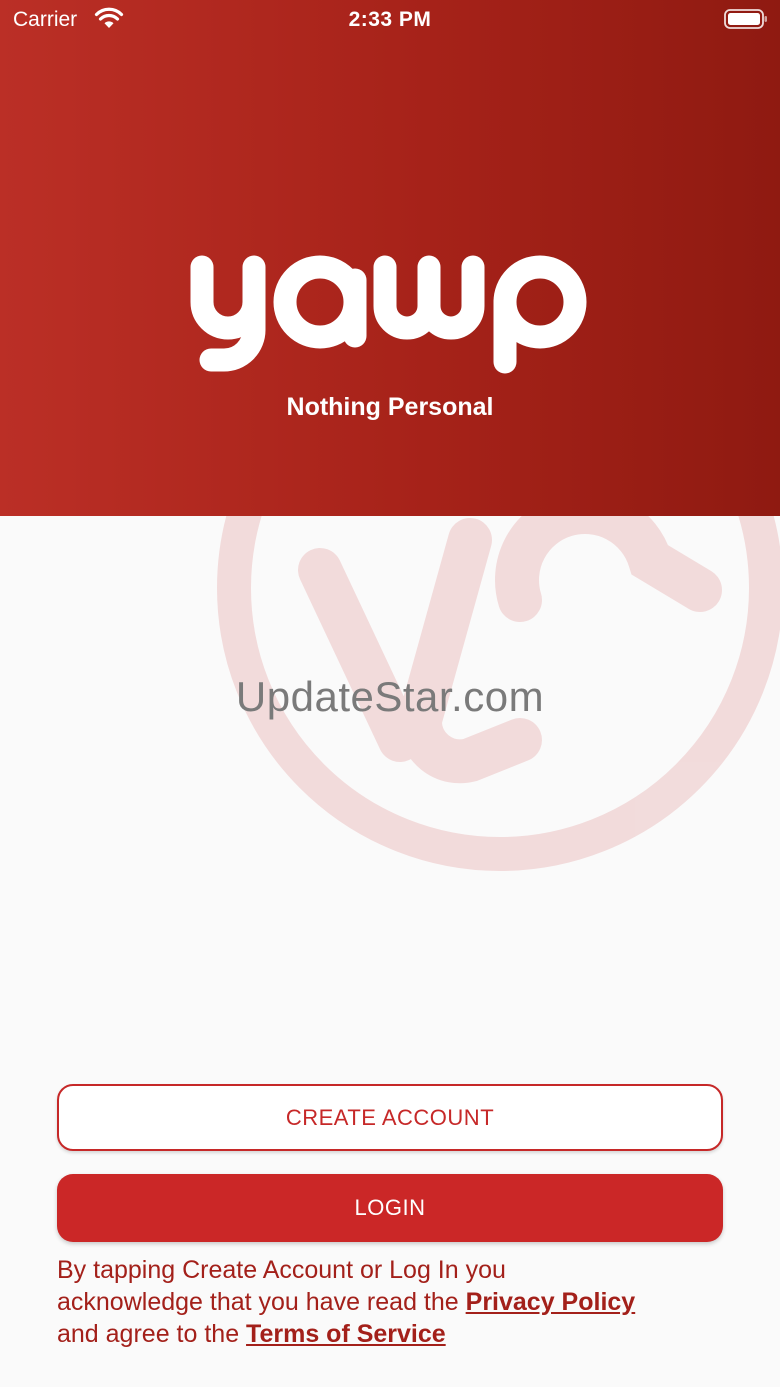 The height and width of the screenshot is (1387, 780). I want to click on yawp-logo, so click(388, 314).